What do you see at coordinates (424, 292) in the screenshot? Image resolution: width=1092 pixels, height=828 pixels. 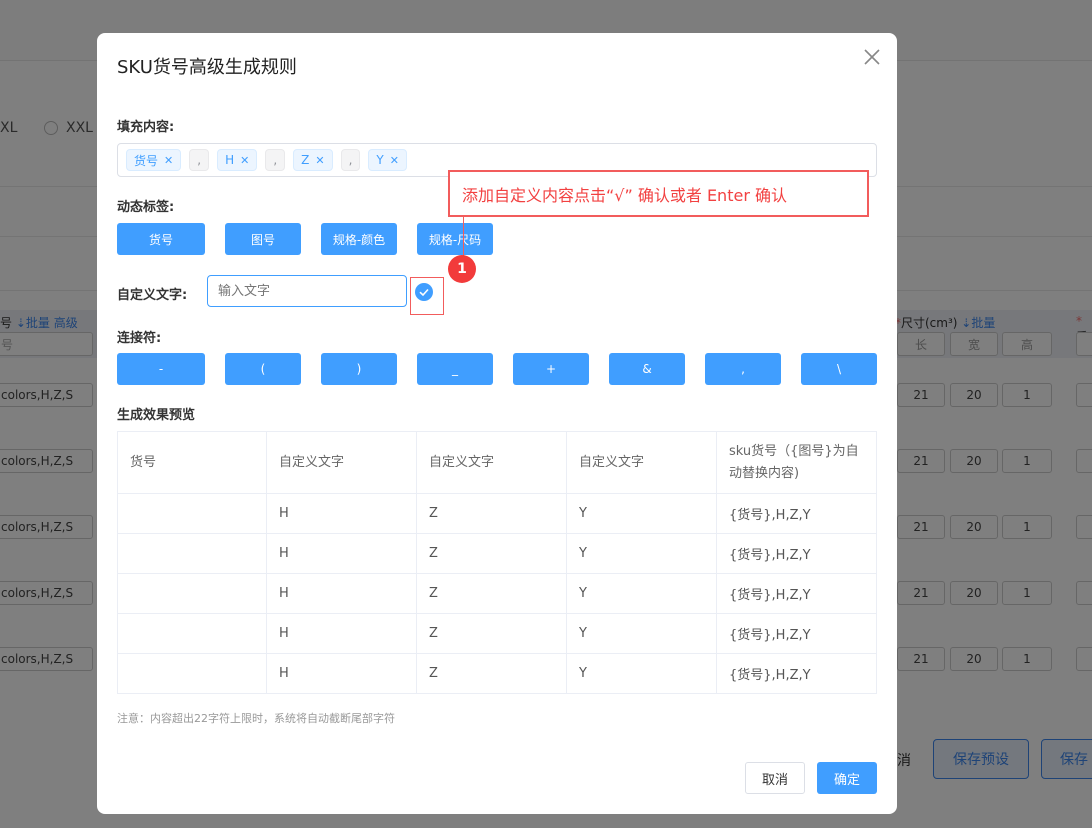 I see `confirm-check-icon` at bounding box center [424, 292].